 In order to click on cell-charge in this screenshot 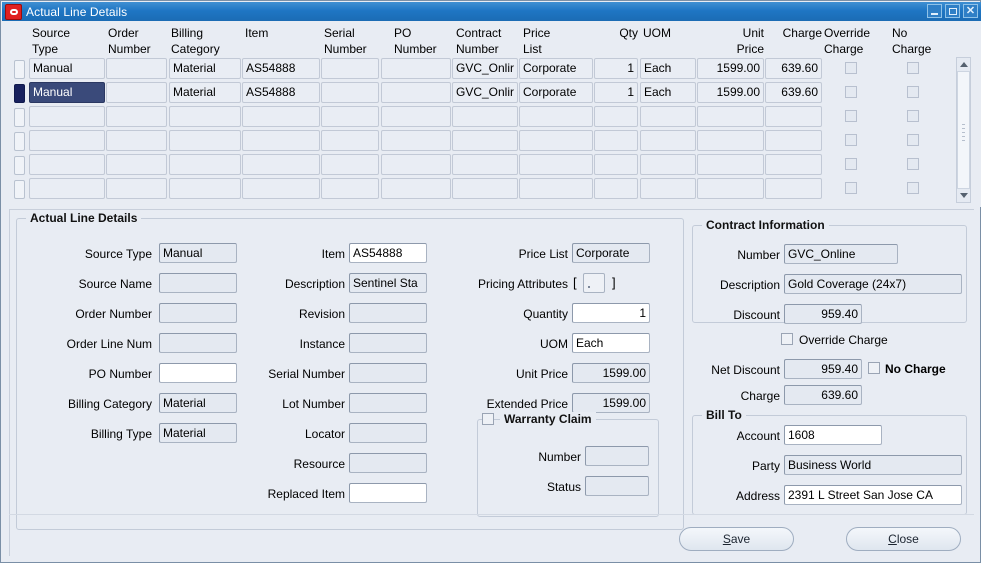, I will do `click(793, 116)`.